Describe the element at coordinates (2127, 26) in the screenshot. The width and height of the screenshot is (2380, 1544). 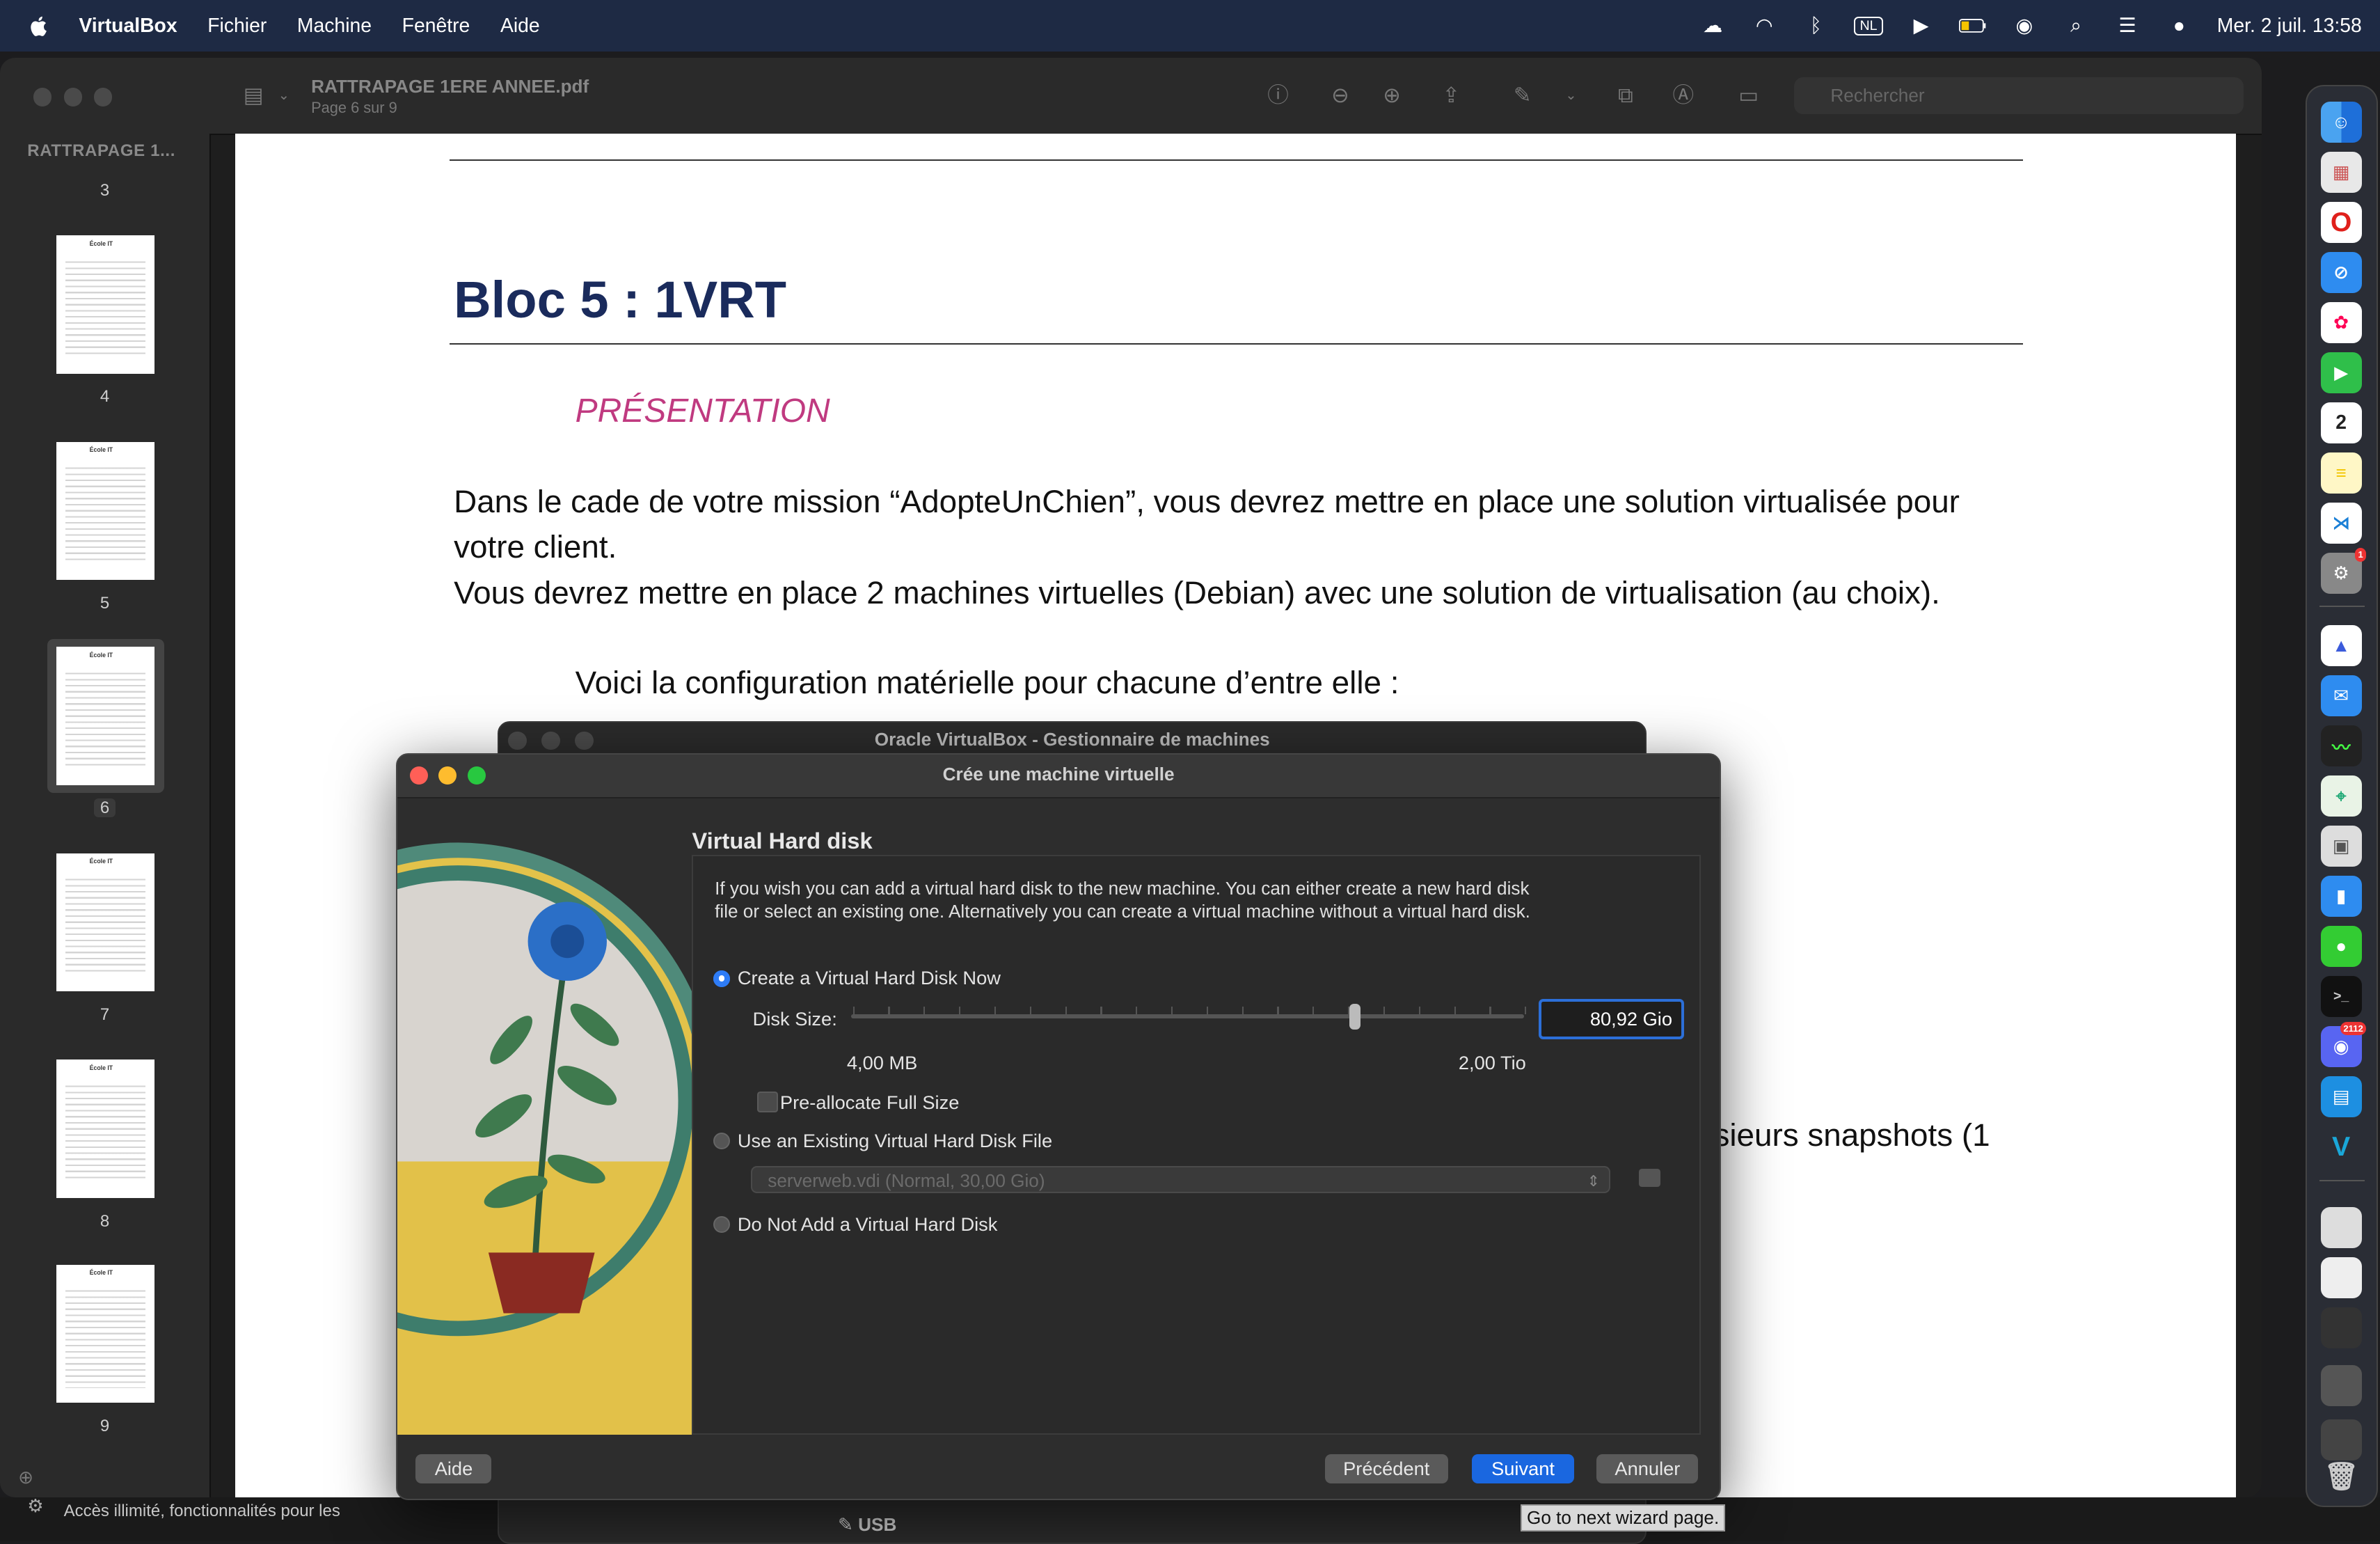
I see `control-center-icon: ☰` at that location.